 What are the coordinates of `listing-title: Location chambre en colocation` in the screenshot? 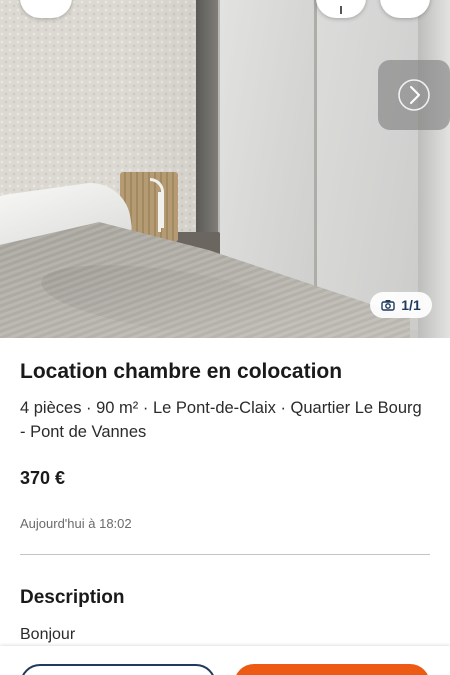 It's located at (181, 371).